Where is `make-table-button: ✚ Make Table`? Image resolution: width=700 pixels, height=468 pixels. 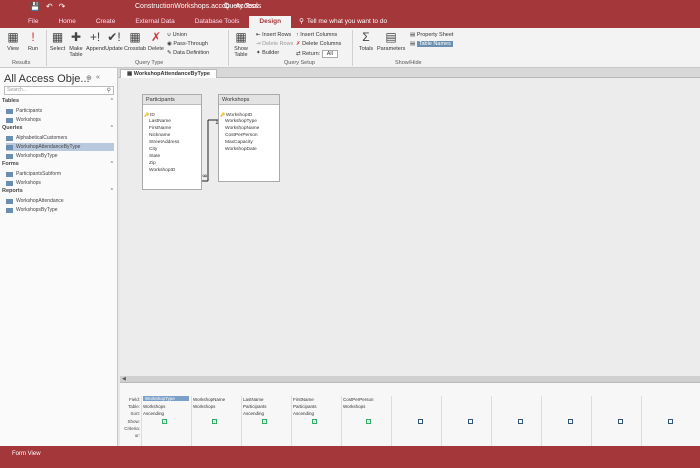
make-table-button: ✚ Make Table is located at coordinates (76, 44).